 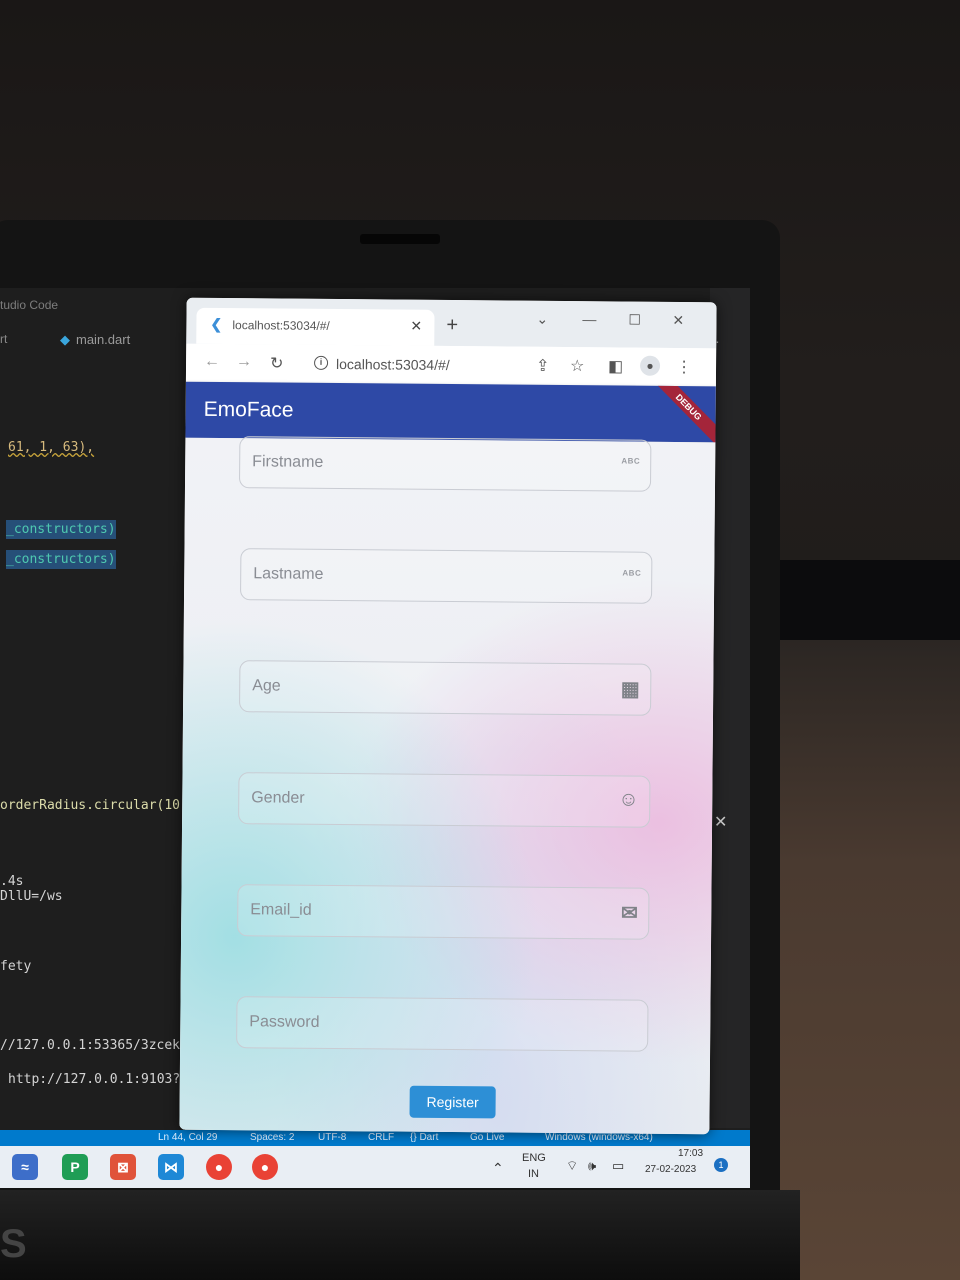 What do you see at coordinates (16, 966) in the screenshot?
I see `code-line: fety` at bounding box center [16, 966].